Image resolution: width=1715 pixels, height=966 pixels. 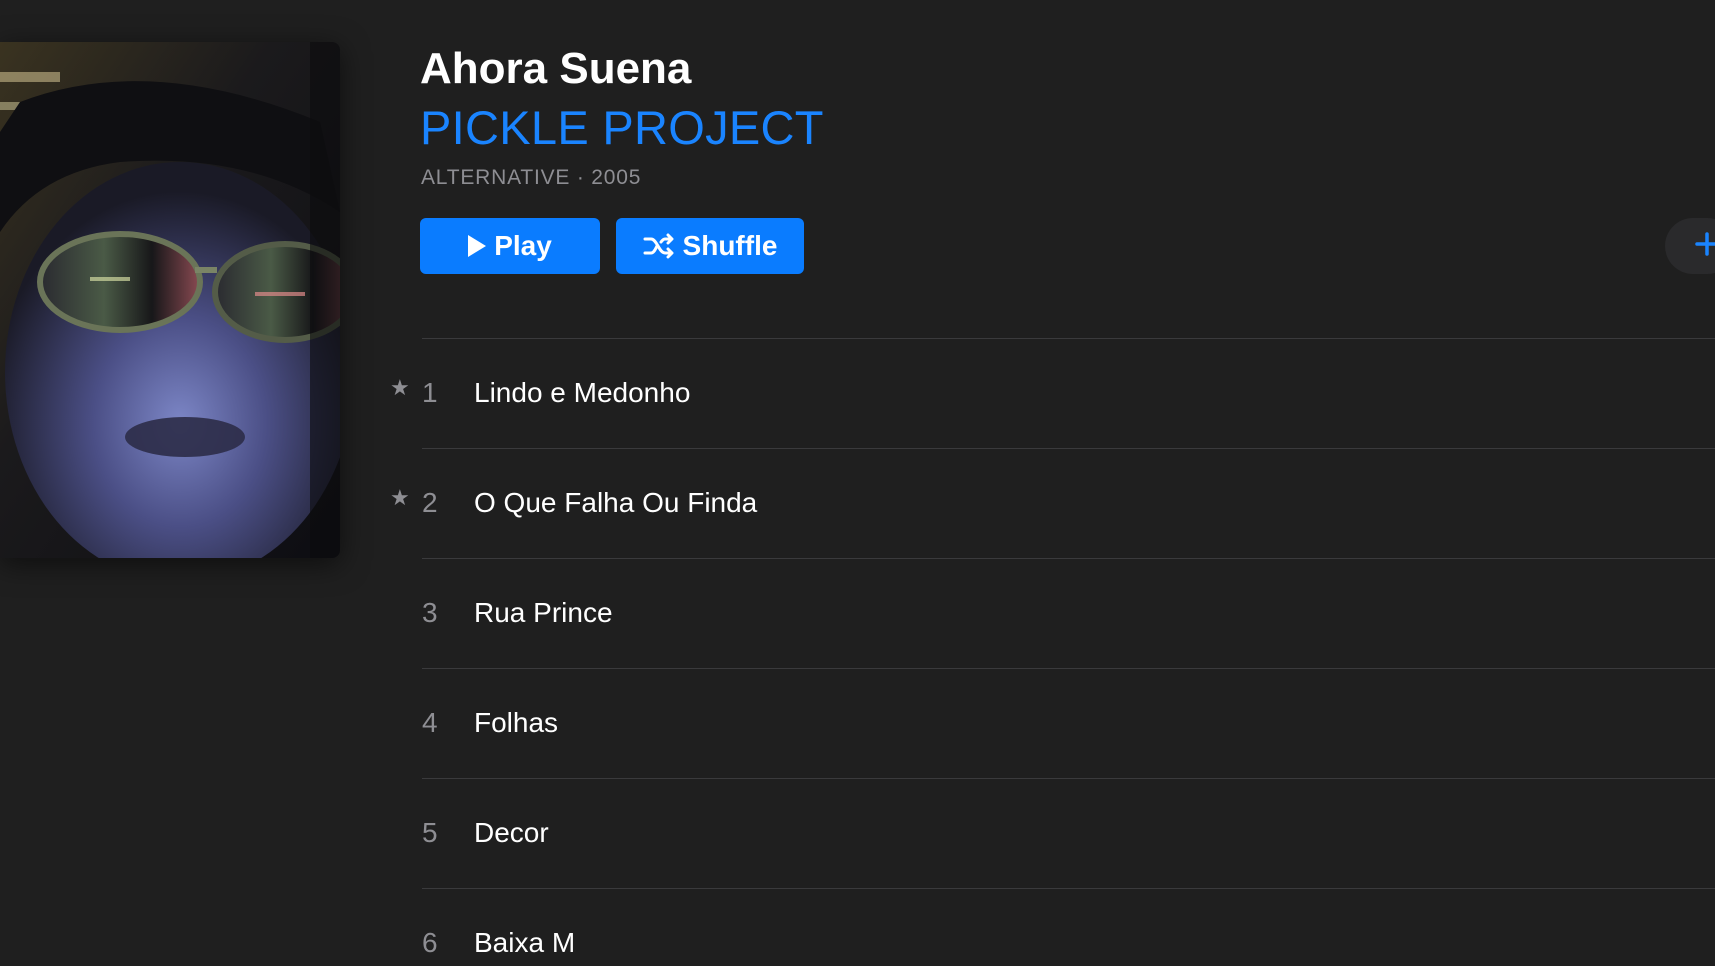 What do you see at coordinates (857, 614) in the screenshot?
I see `track-row: 3 Rua Prince` at bounding box center [857, 614].